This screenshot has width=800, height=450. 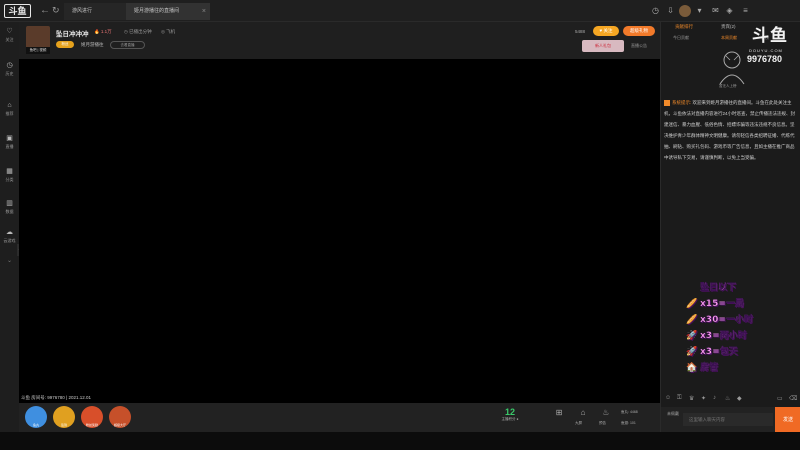 What do you see at coordinates (682, 102) in the screenshot?
I see `system-tag: 系统提示:` at bounding box center [682, 102].